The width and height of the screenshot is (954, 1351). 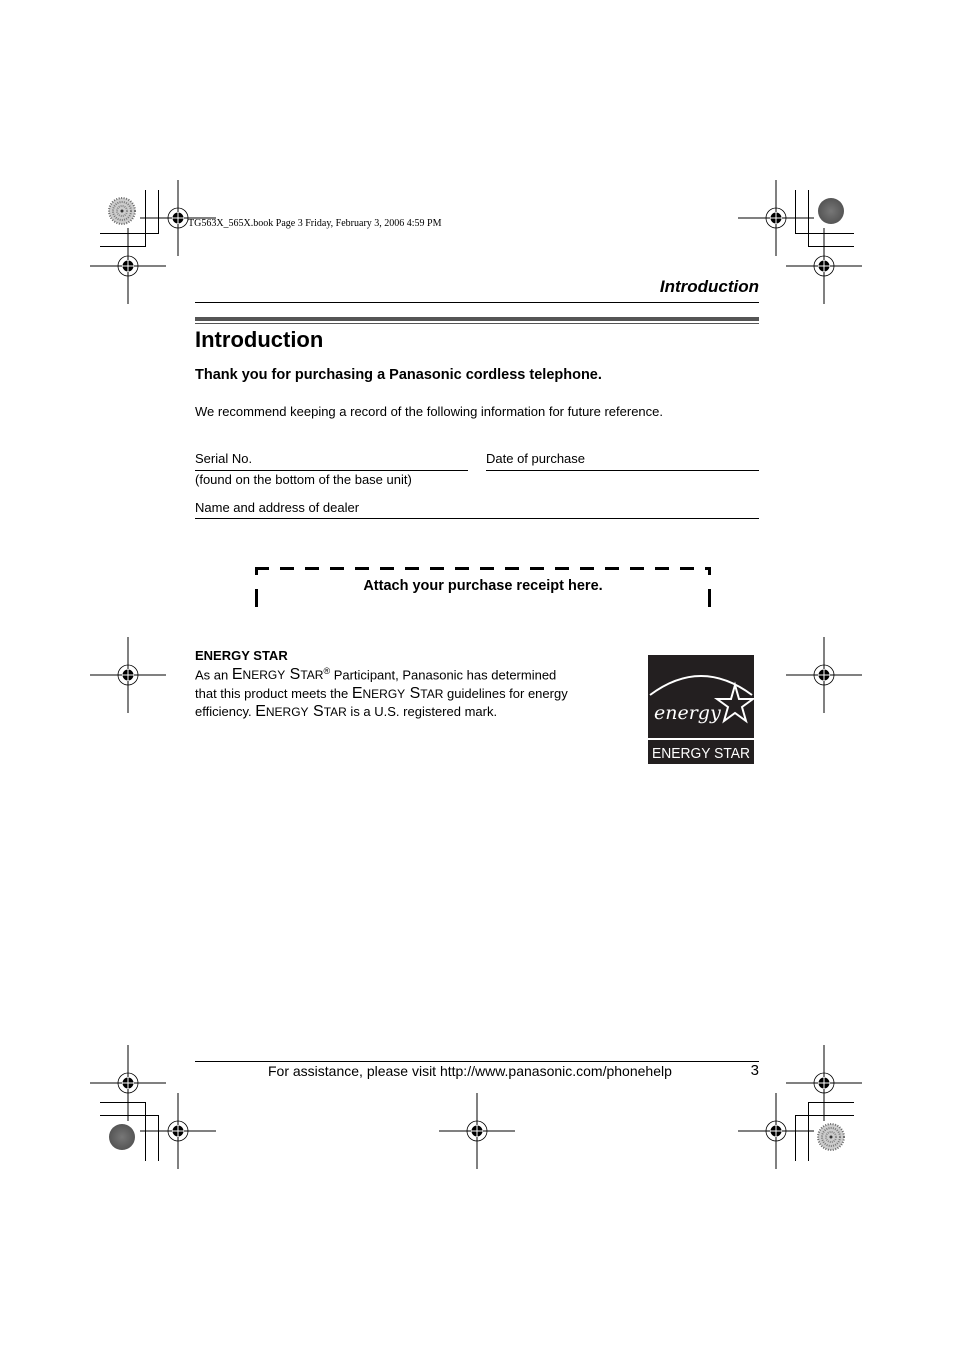 I want to click on text: guidelines for energy, so click(x=505, y=693).